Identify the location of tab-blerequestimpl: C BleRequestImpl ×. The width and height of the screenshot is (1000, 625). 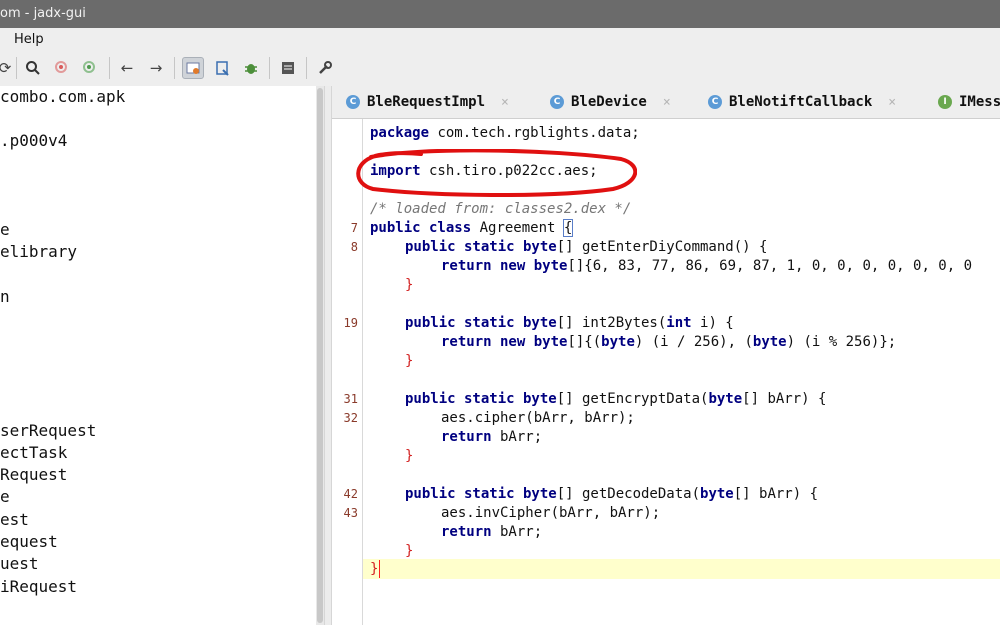
(427, 102).